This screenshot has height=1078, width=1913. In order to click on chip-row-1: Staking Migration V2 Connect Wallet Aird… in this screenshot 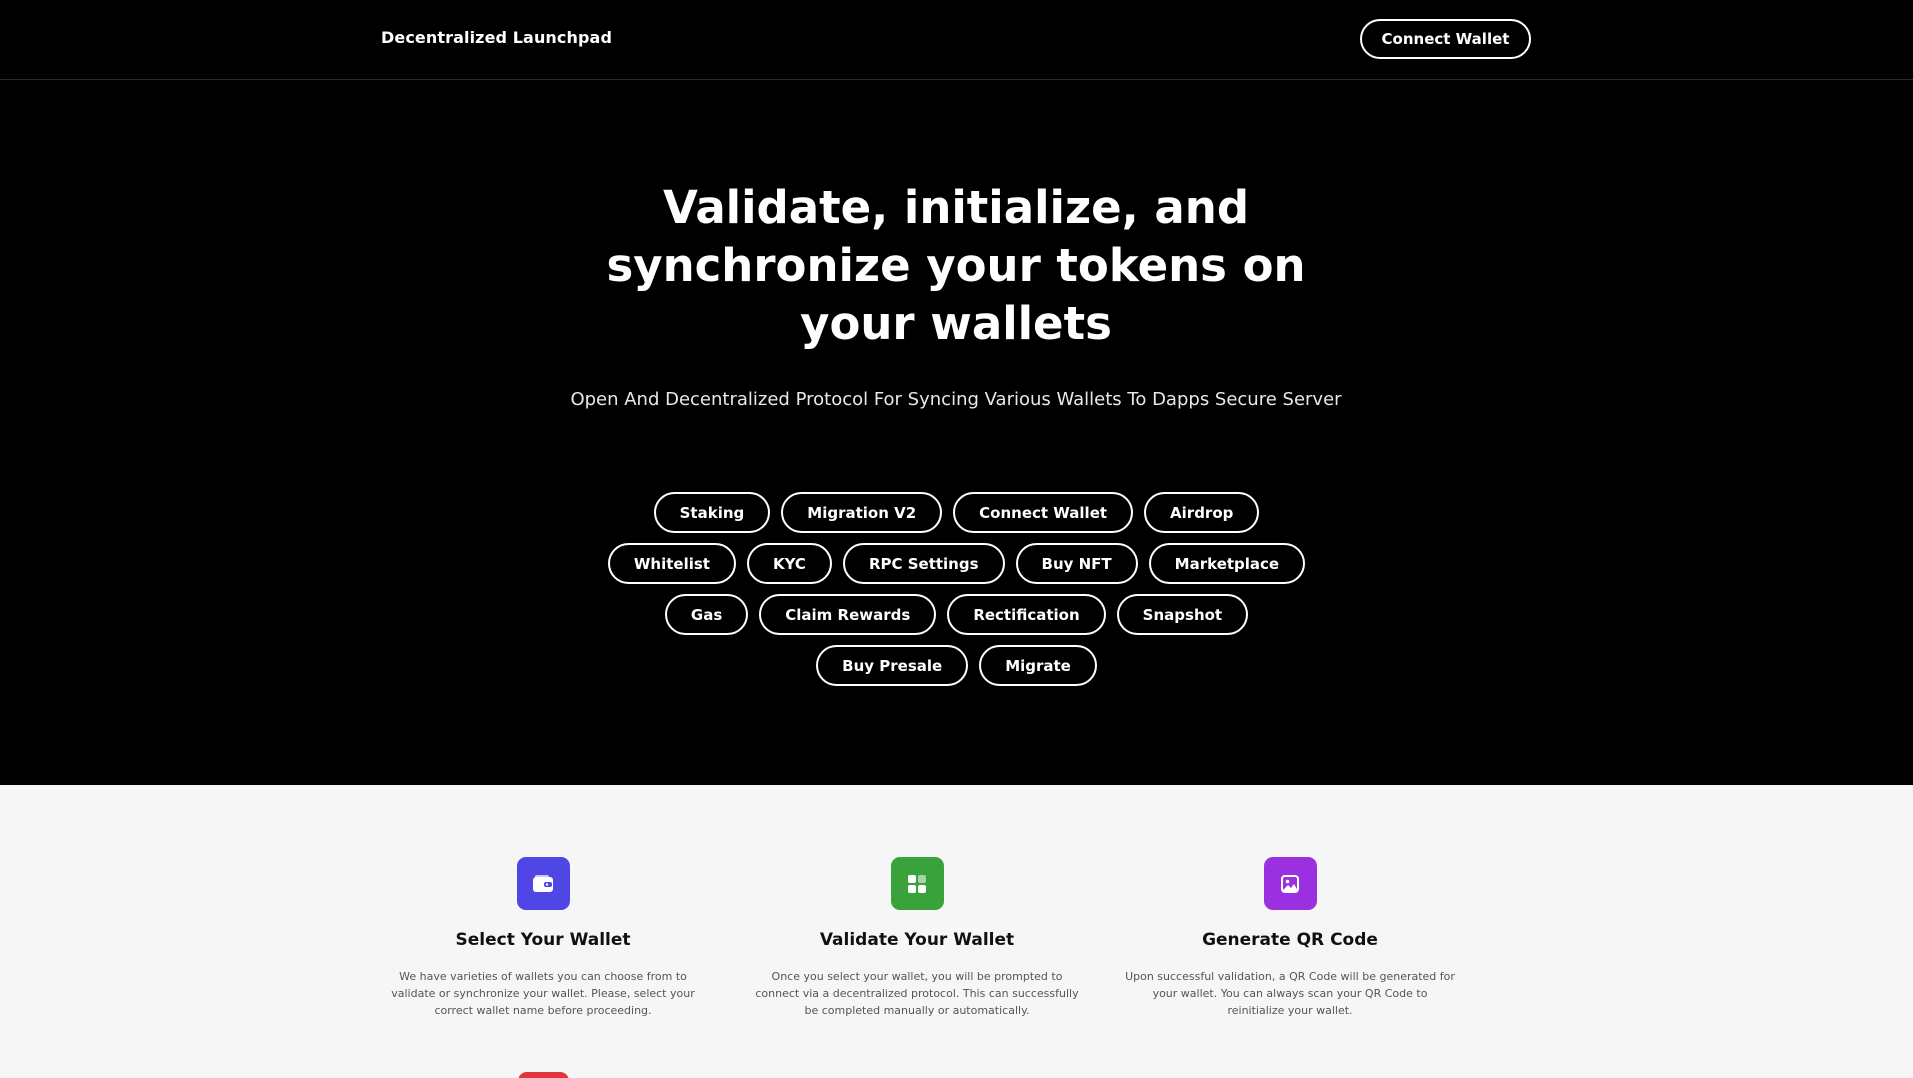, I will do `click(956, 512)`.